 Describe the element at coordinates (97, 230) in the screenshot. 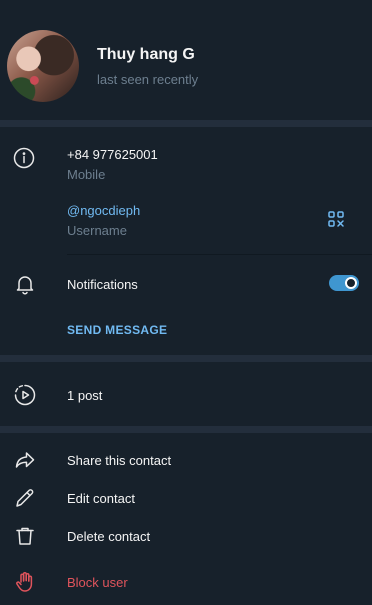

I see `username-label: Username` at that location.